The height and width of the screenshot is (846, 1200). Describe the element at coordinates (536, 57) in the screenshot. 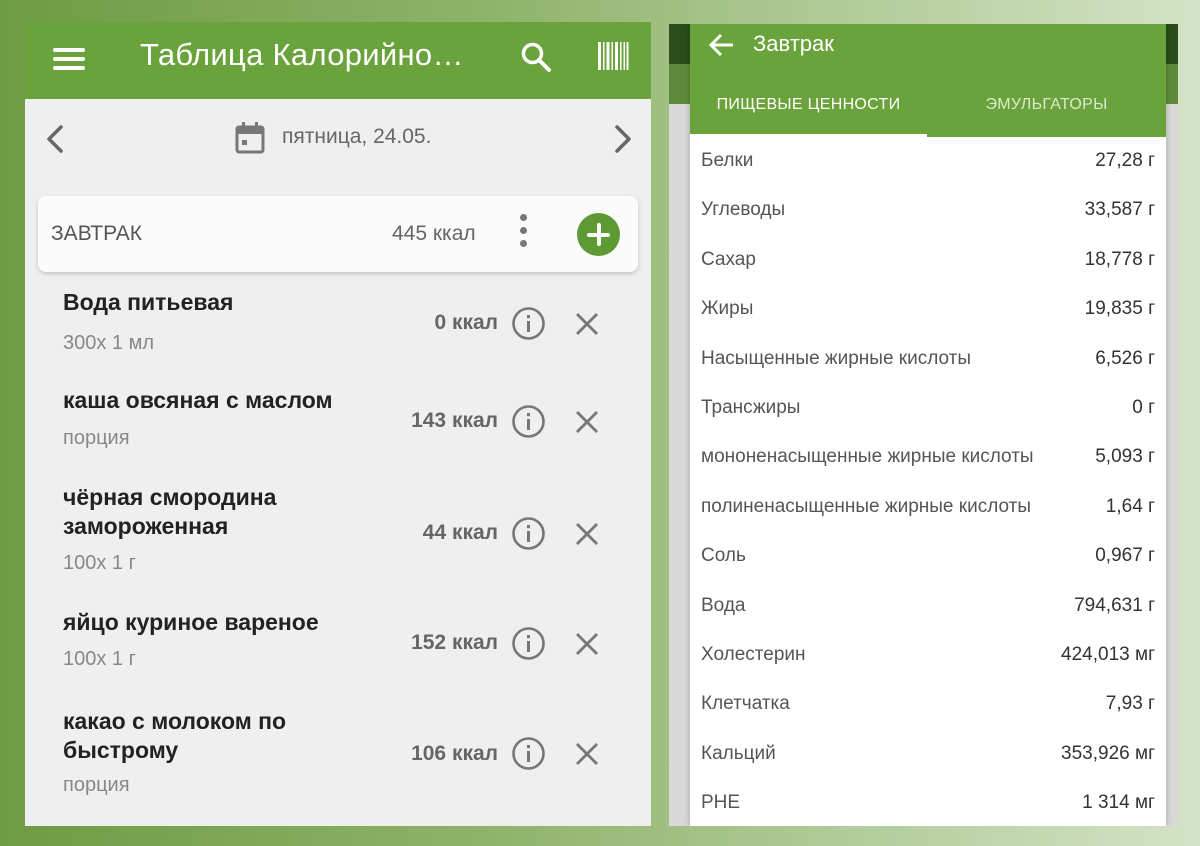

I see `search-icon` at that location.